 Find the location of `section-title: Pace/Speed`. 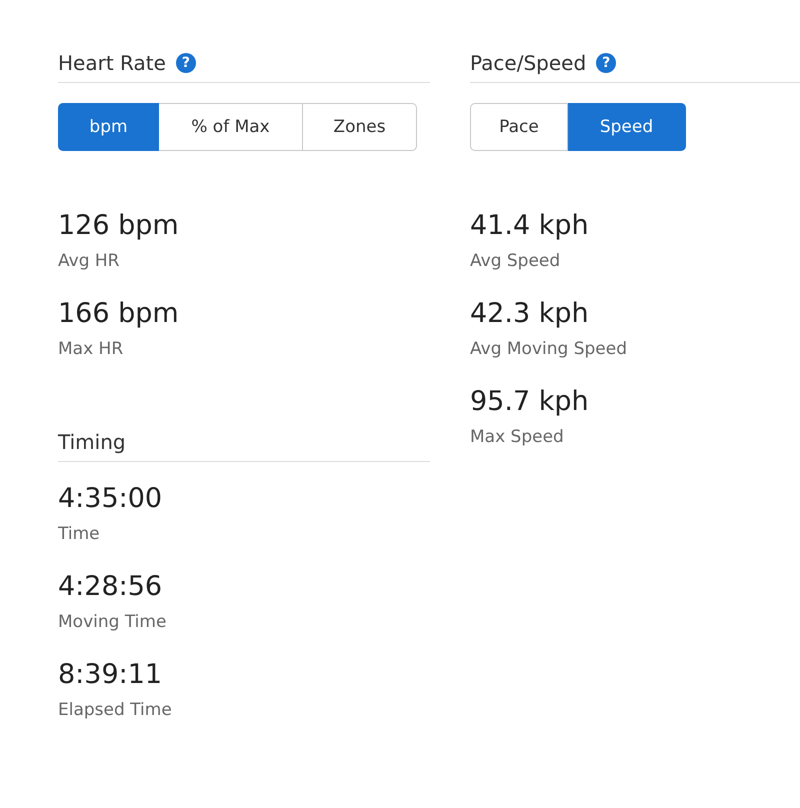

section-title: Pace/Speed is located at coordinates (528, 63).